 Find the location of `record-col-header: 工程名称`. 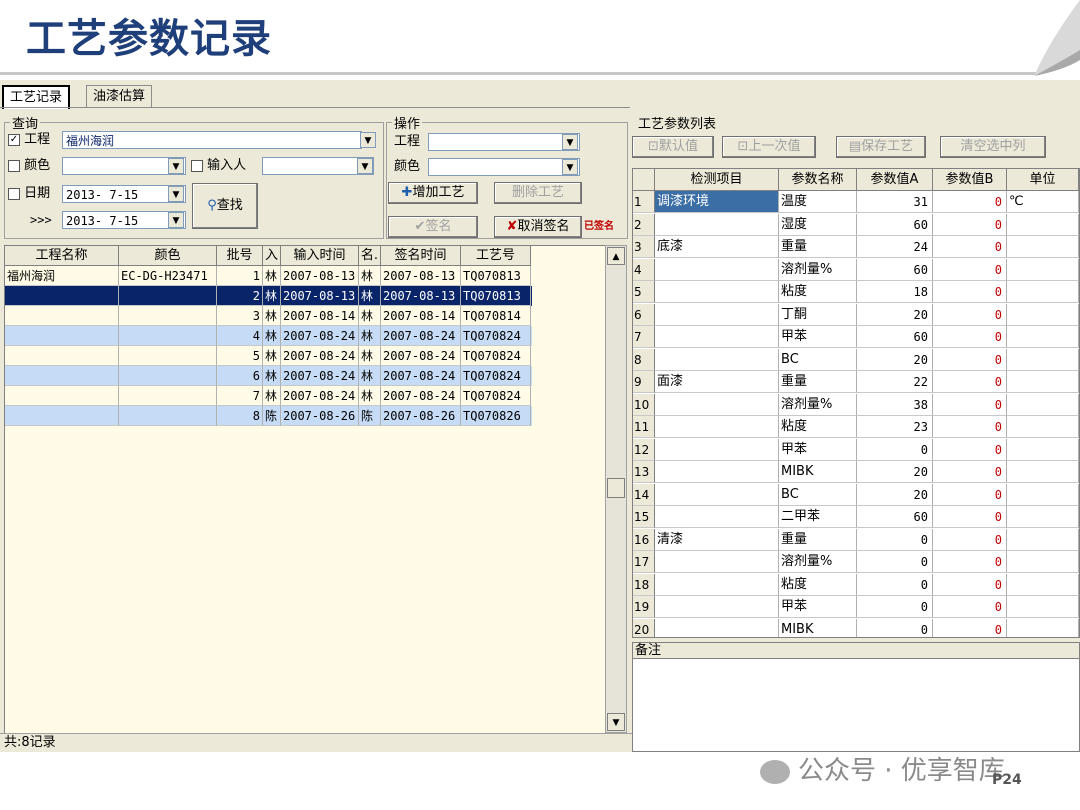

record-col-header: 工程名称 is located at coordinates (62, 256).